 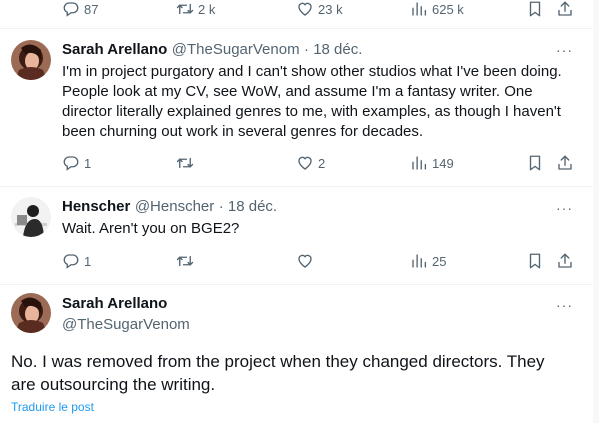 I want to click on views-button: 25, so click(x=428, y=261).